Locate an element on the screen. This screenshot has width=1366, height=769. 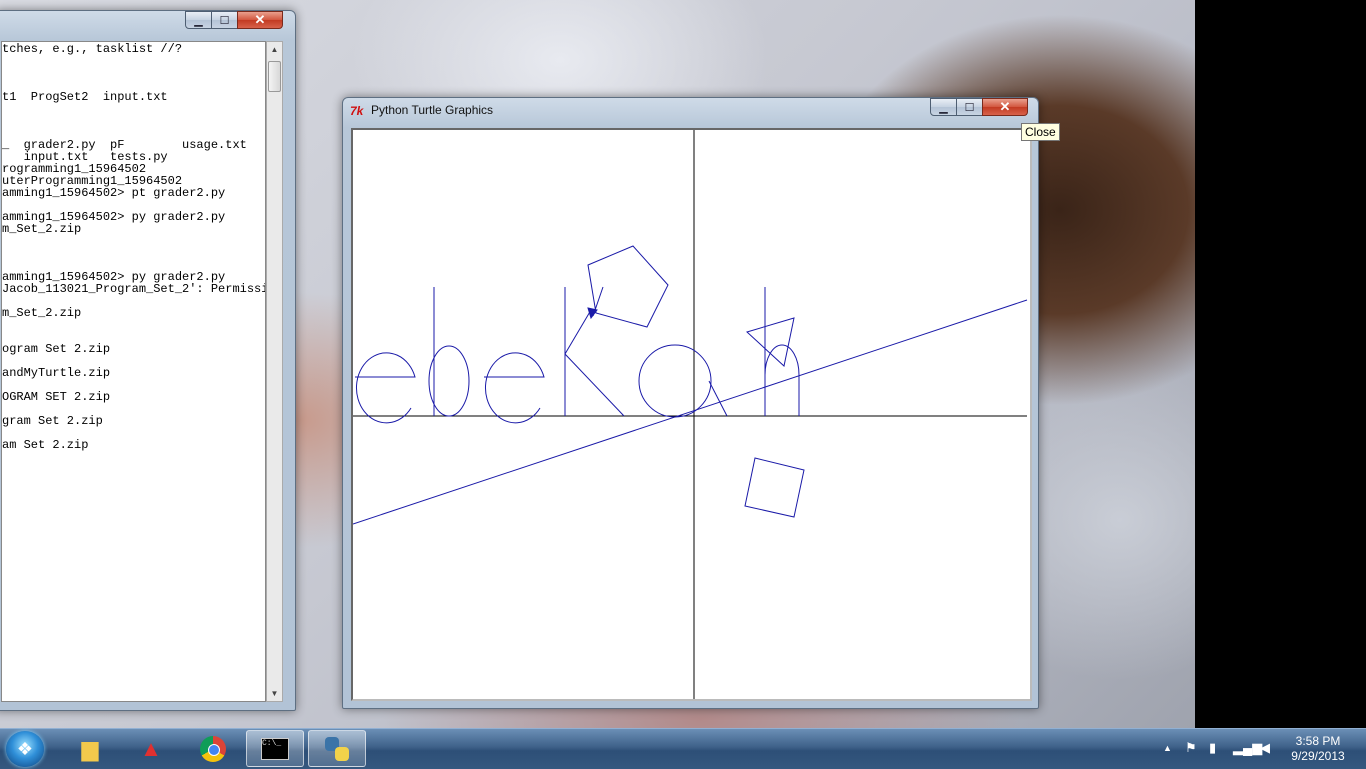
system-clock: 3:58 PM 9/29/2013 is located at coordinates (1318, 749).